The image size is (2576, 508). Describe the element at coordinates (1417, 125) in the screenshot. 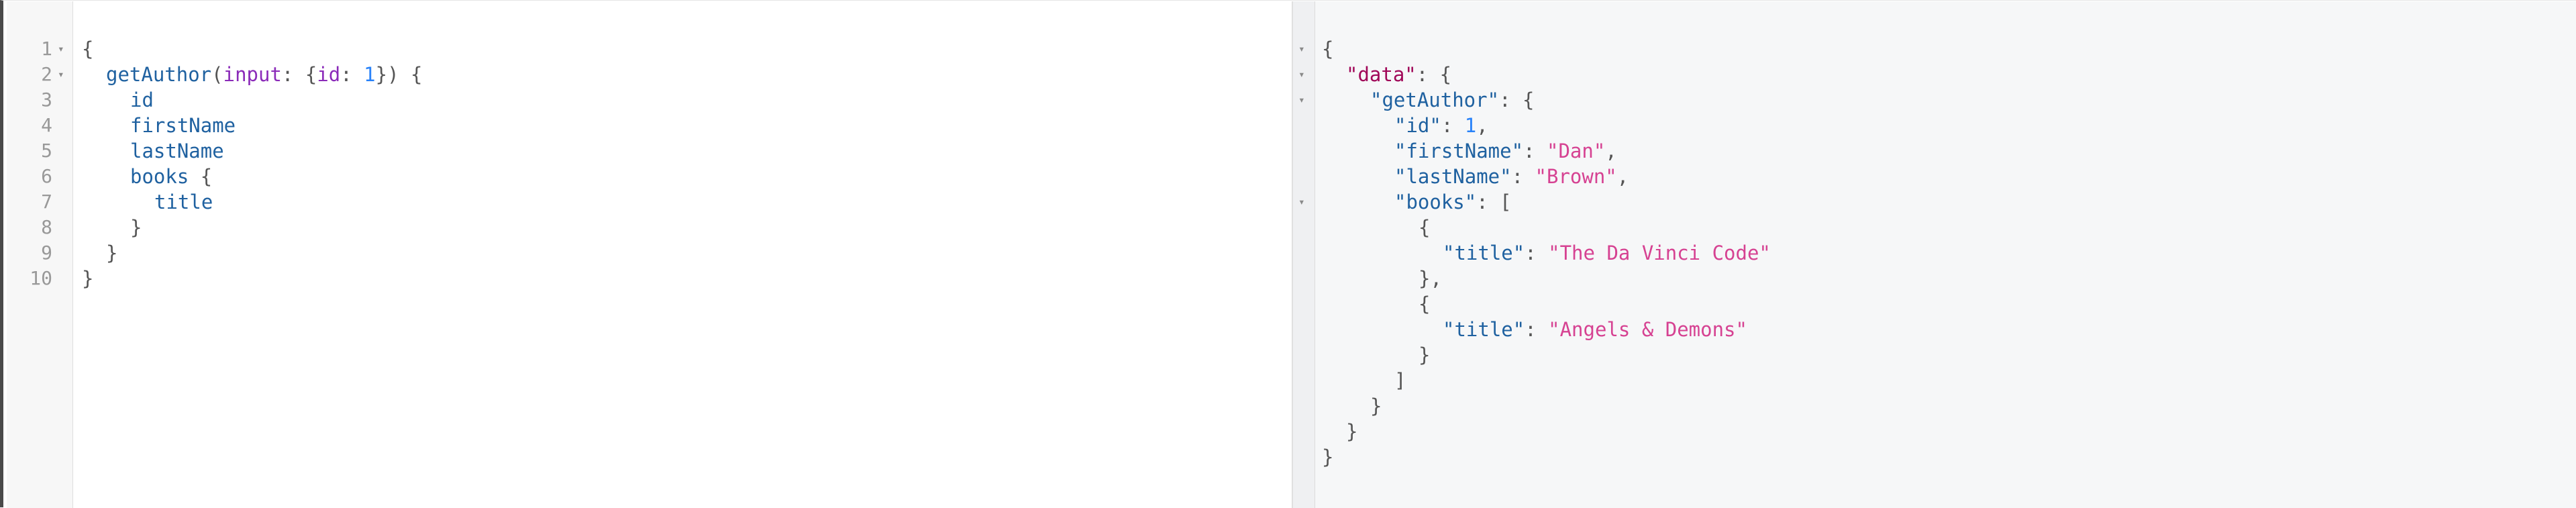

I see `json-key: "id"` at that location.